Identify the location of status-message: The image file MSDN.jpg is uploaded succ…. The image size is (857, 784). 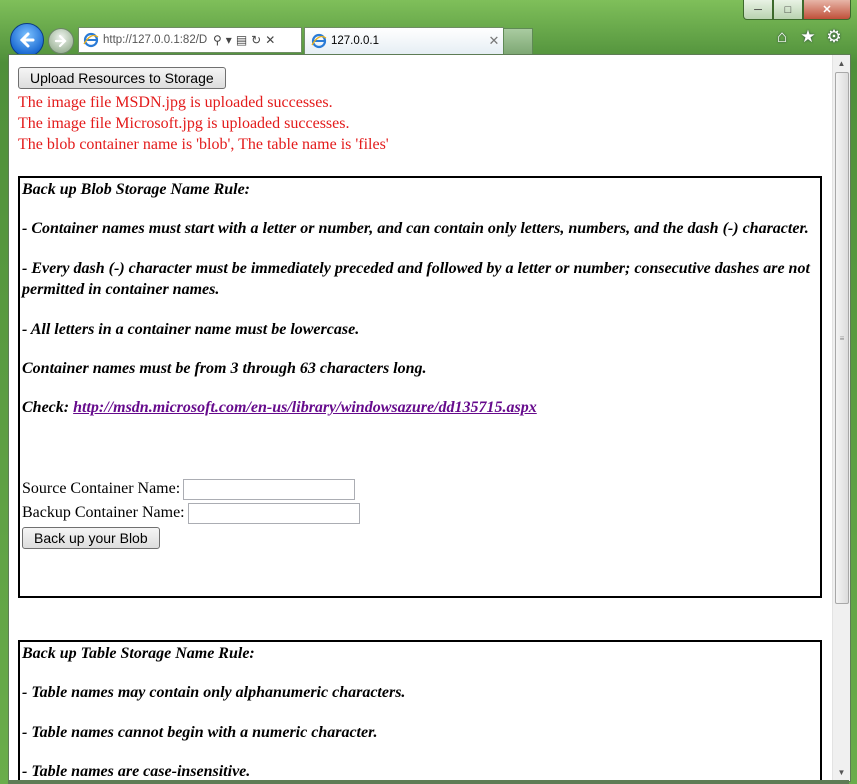
(175, 102).